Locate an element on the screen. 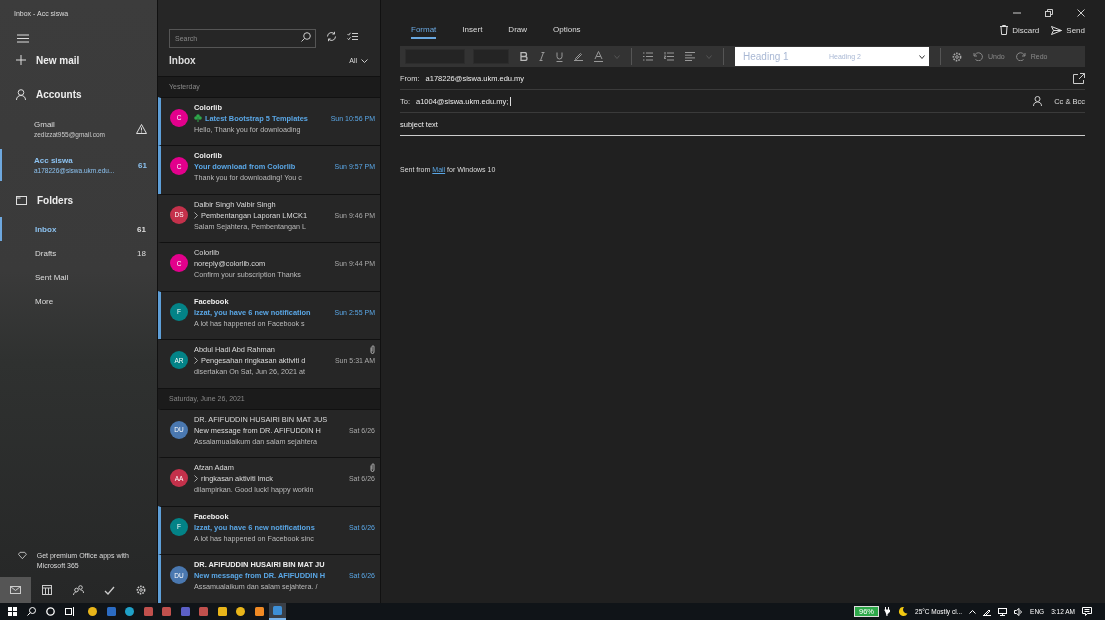 This screenshot has height=620, width=1105. folder-icon is located at coordinates (21, 200).